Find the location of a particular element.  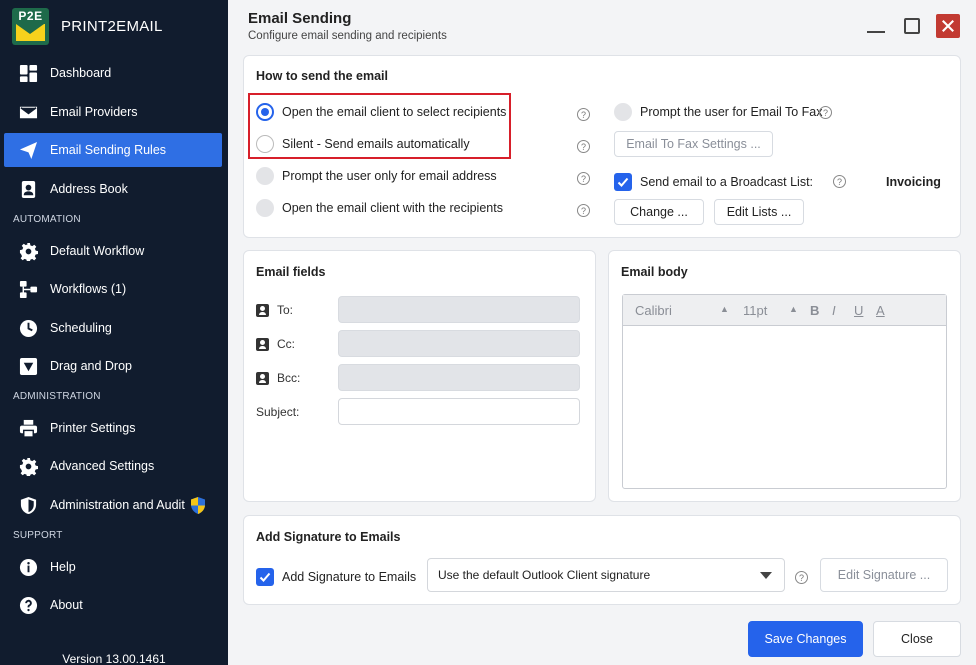

sidebar-item-workflows: Workflows (1) is located at coordinates (113, 289).